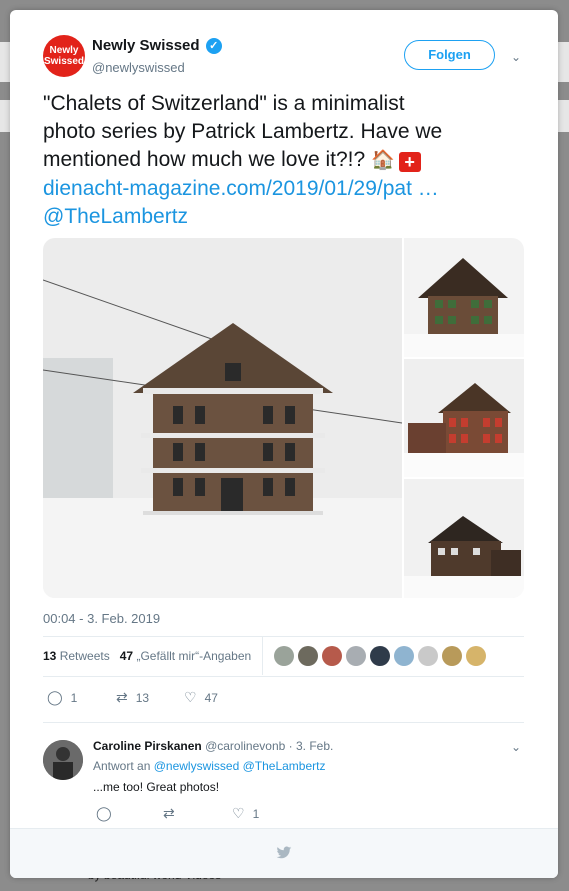  I want to click on likes-label: „Gefällt mir“-Angaben, so click(194, 656).